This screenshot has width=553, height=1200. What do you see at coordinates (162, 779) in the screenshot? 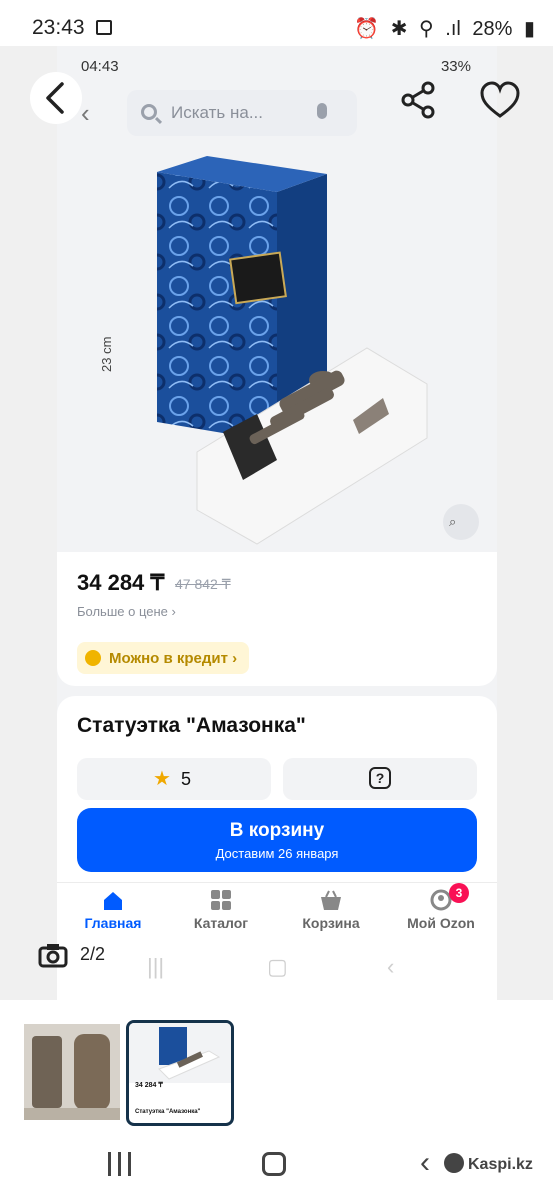
I see `star-icon: ★` at bounding box center [162, 779].